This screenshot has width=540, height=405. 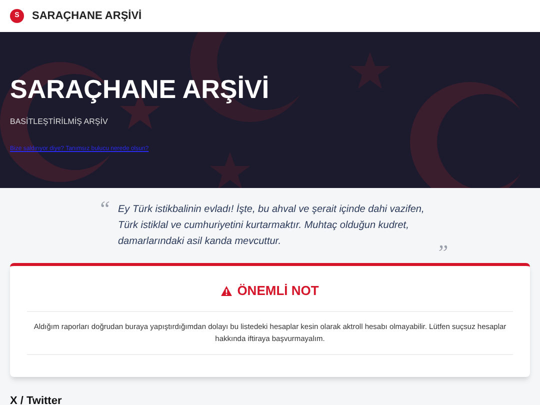 I want to click on warning-icon, so click(x=226, y=291).